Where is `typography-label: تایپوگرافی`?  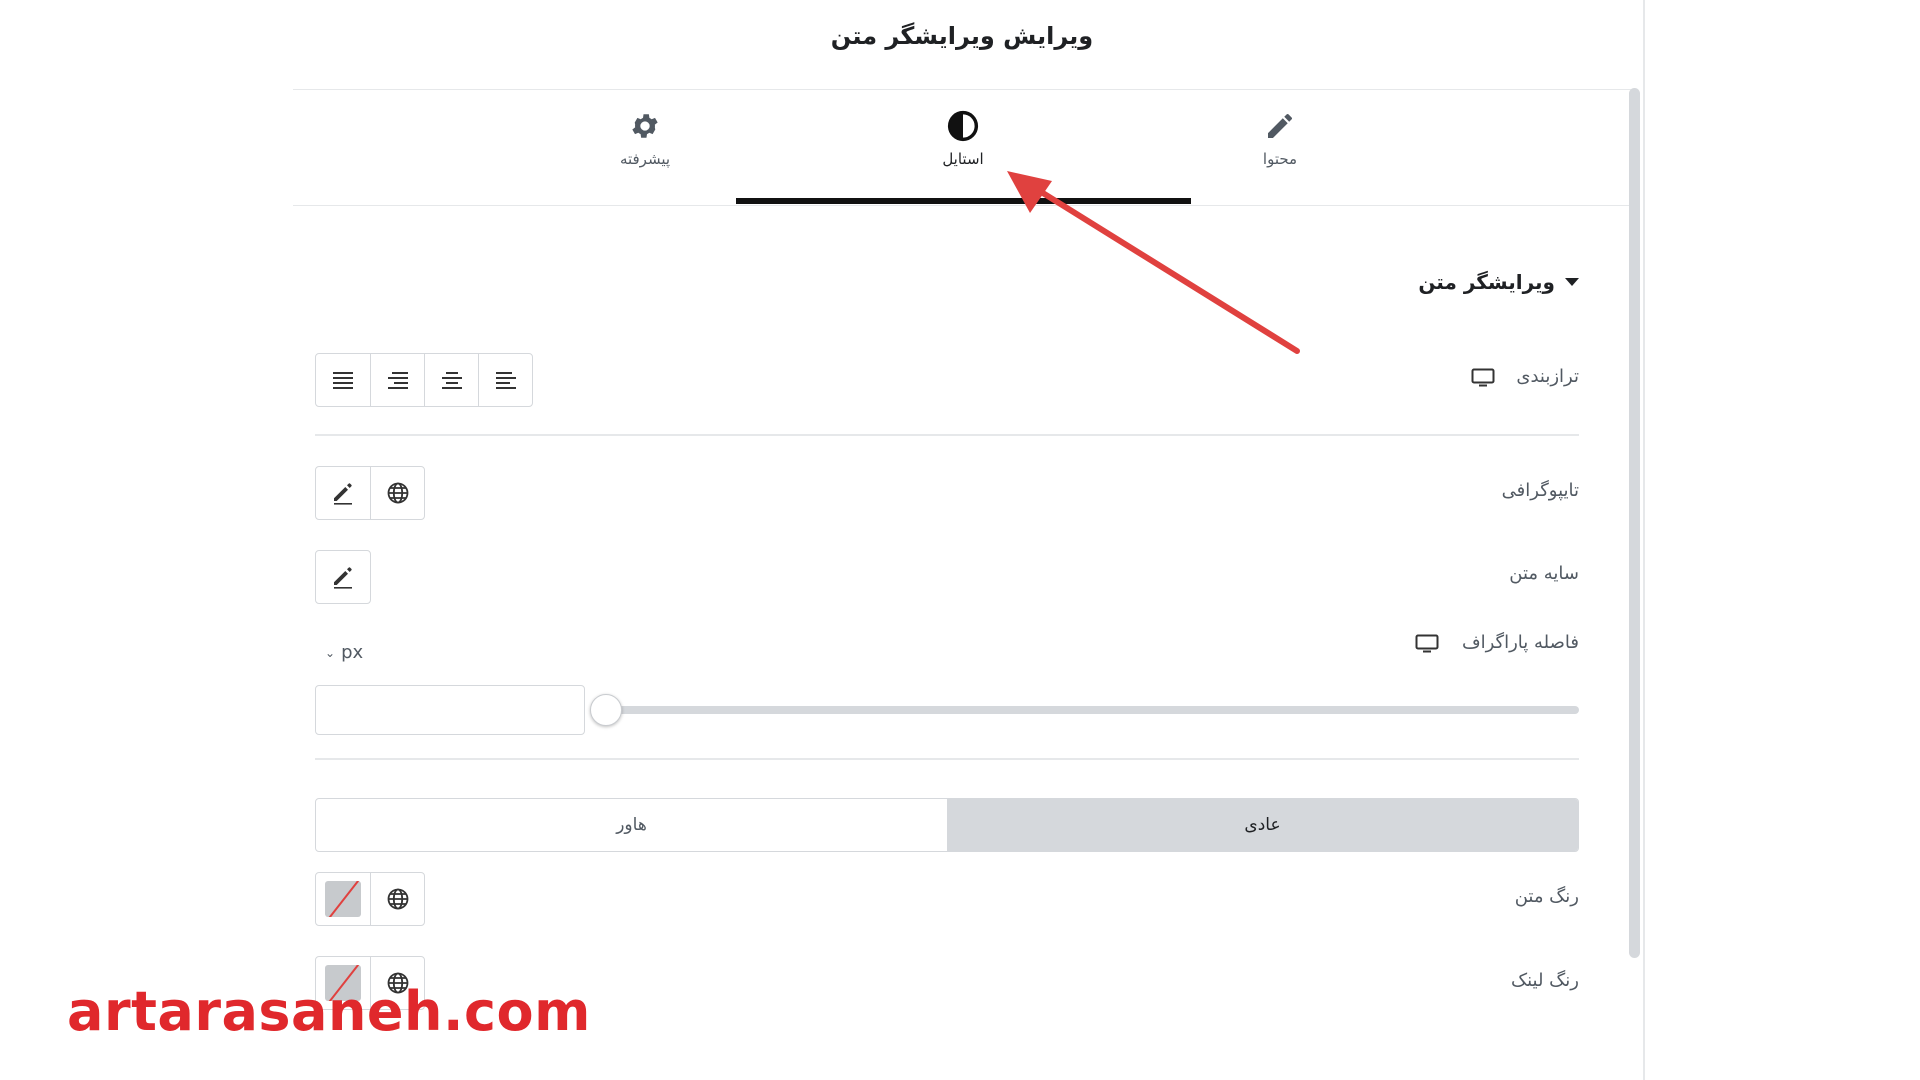
typography-label: تایپوگرافی is located at coordinates (1540, 490).